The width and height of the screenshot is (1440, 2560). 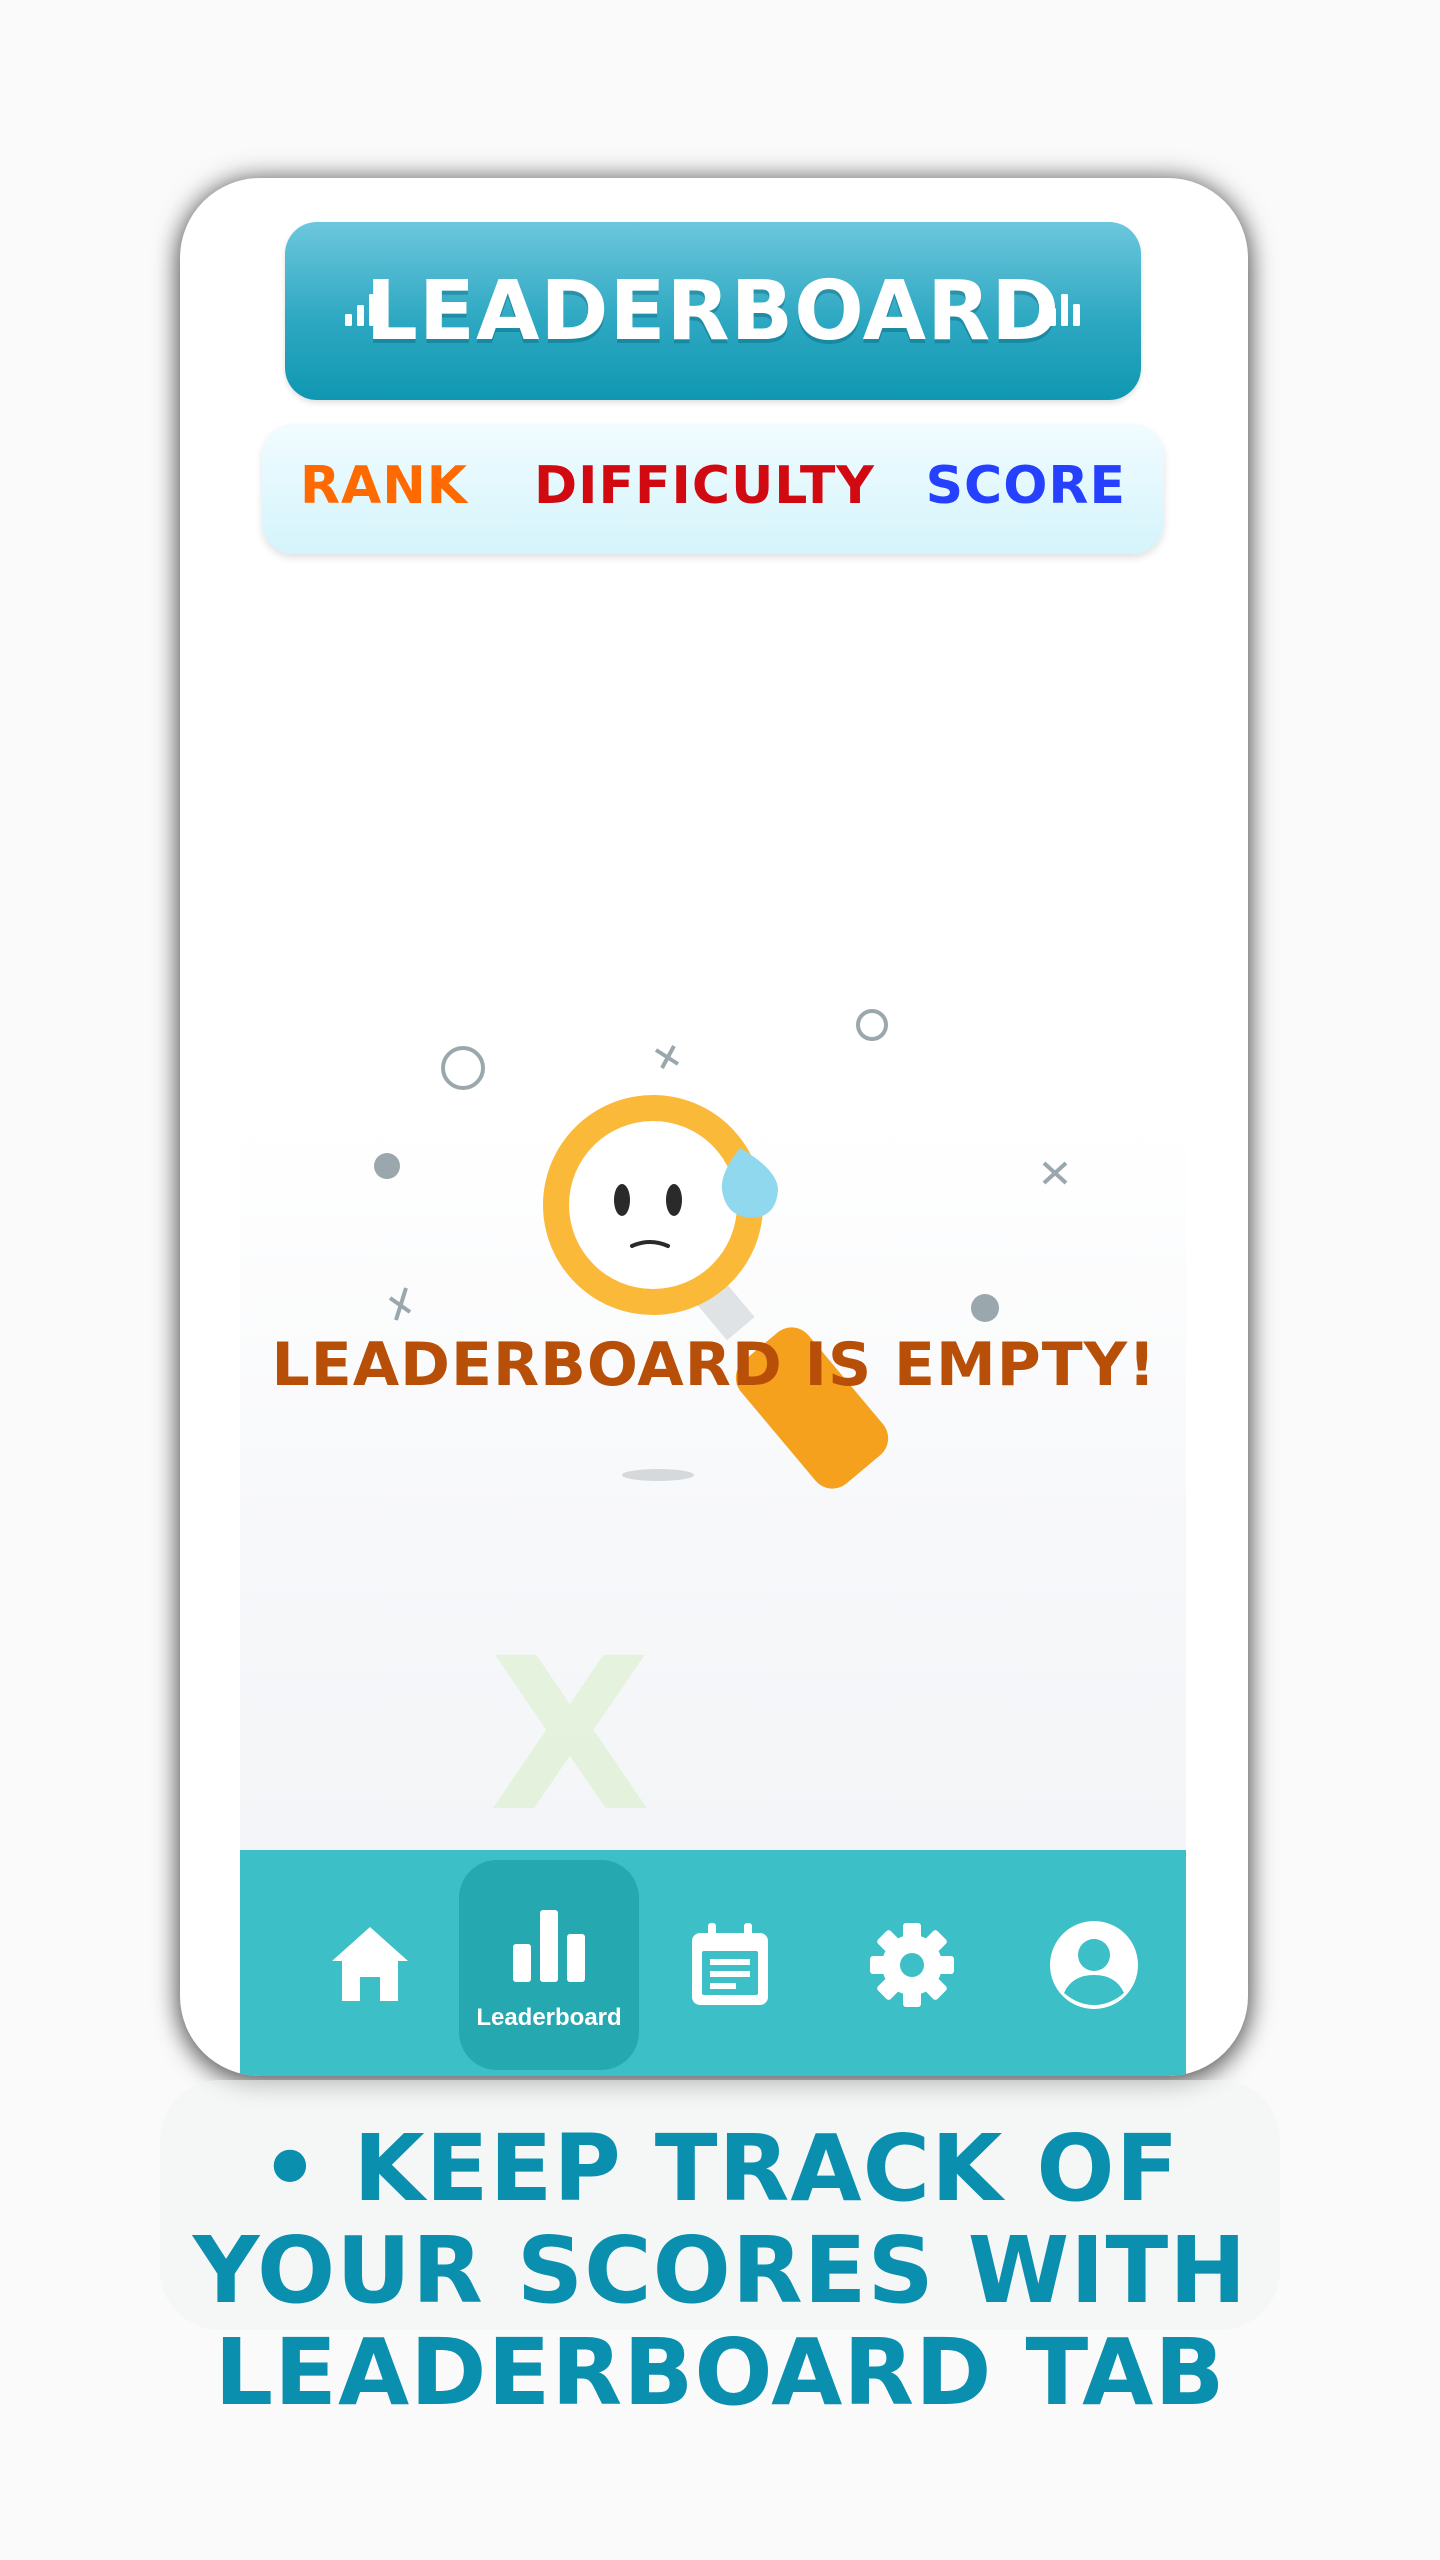 I want to click on profile-icon, so click(x=1094, y=1965).